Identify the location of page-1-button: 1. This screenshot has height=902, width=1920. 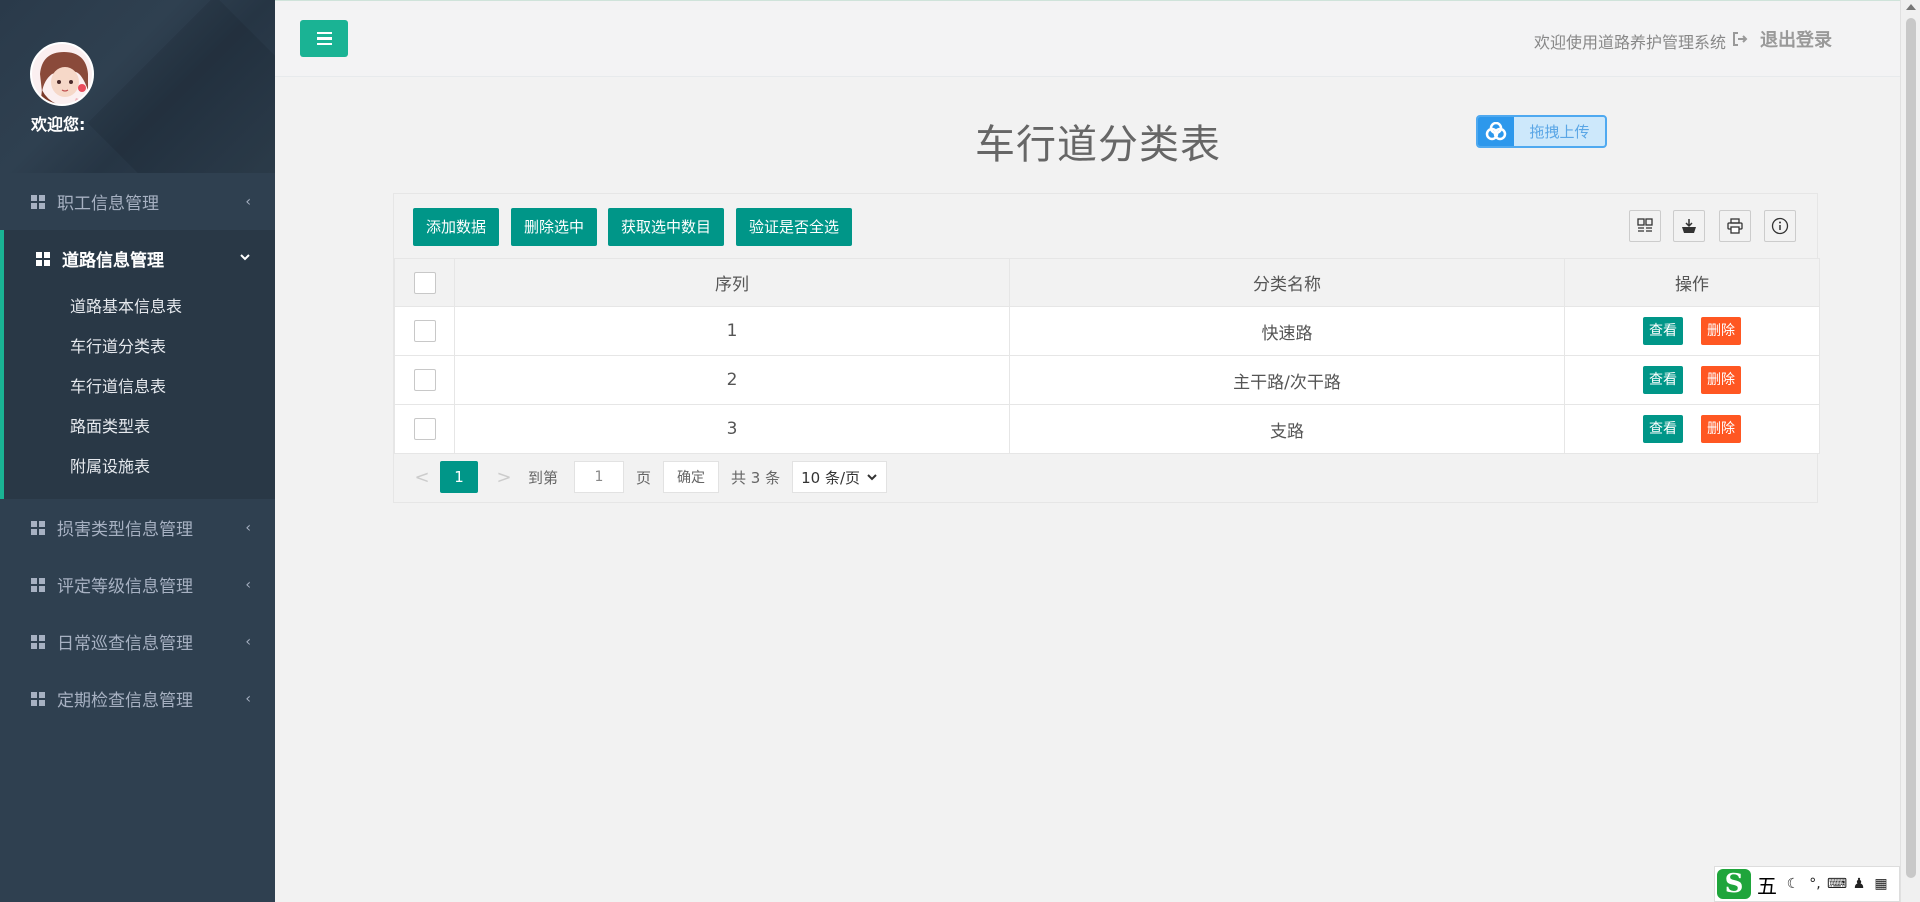
(459, 477).